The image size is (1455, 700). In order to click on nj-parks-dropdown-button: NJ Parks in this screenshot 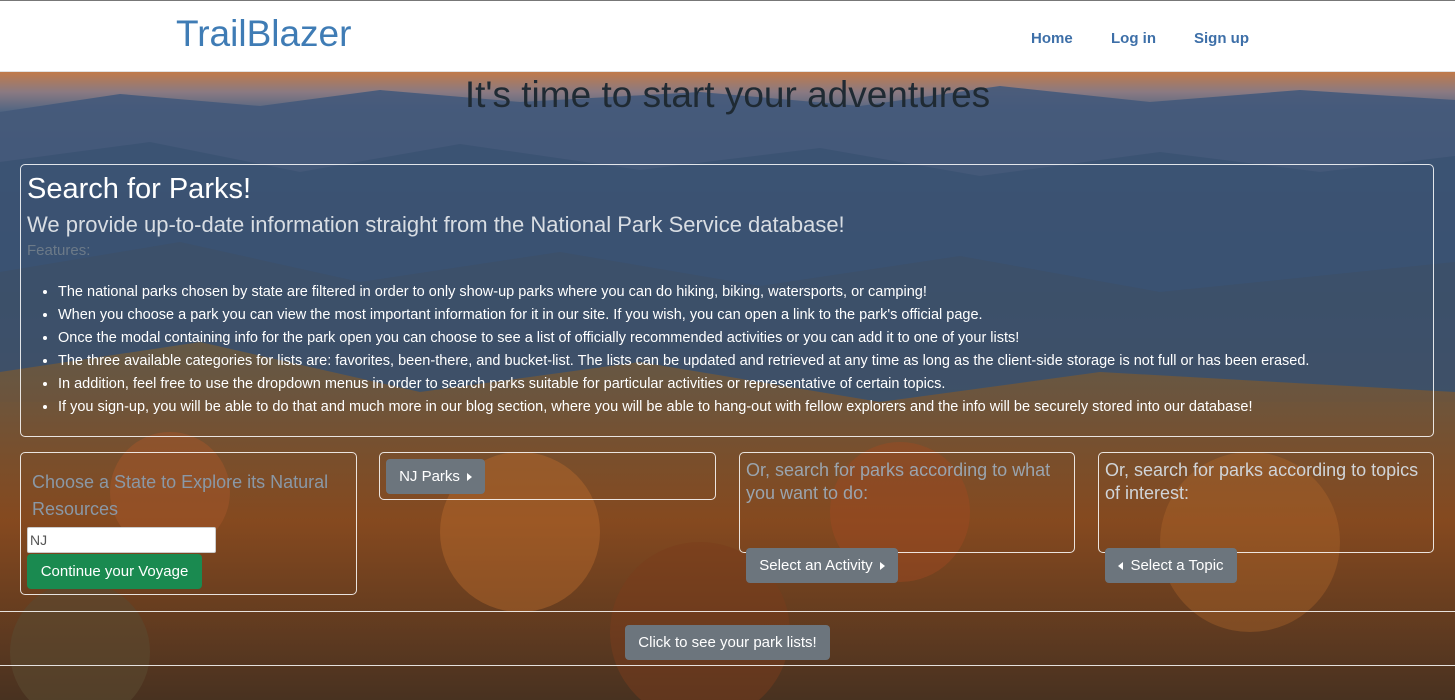, I will do `click(435, 476)`.